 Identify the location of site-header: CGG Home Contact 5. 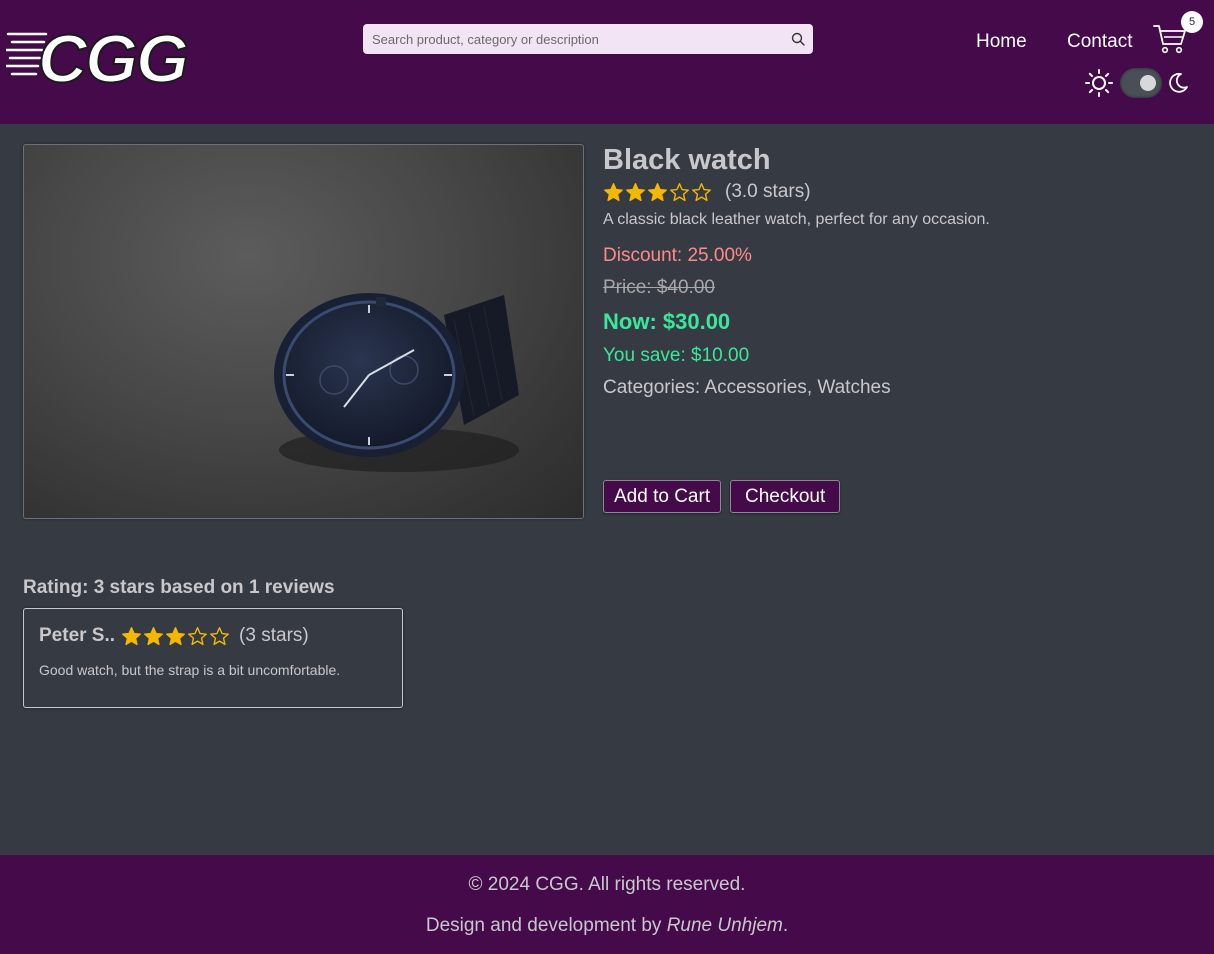
(607, 62).